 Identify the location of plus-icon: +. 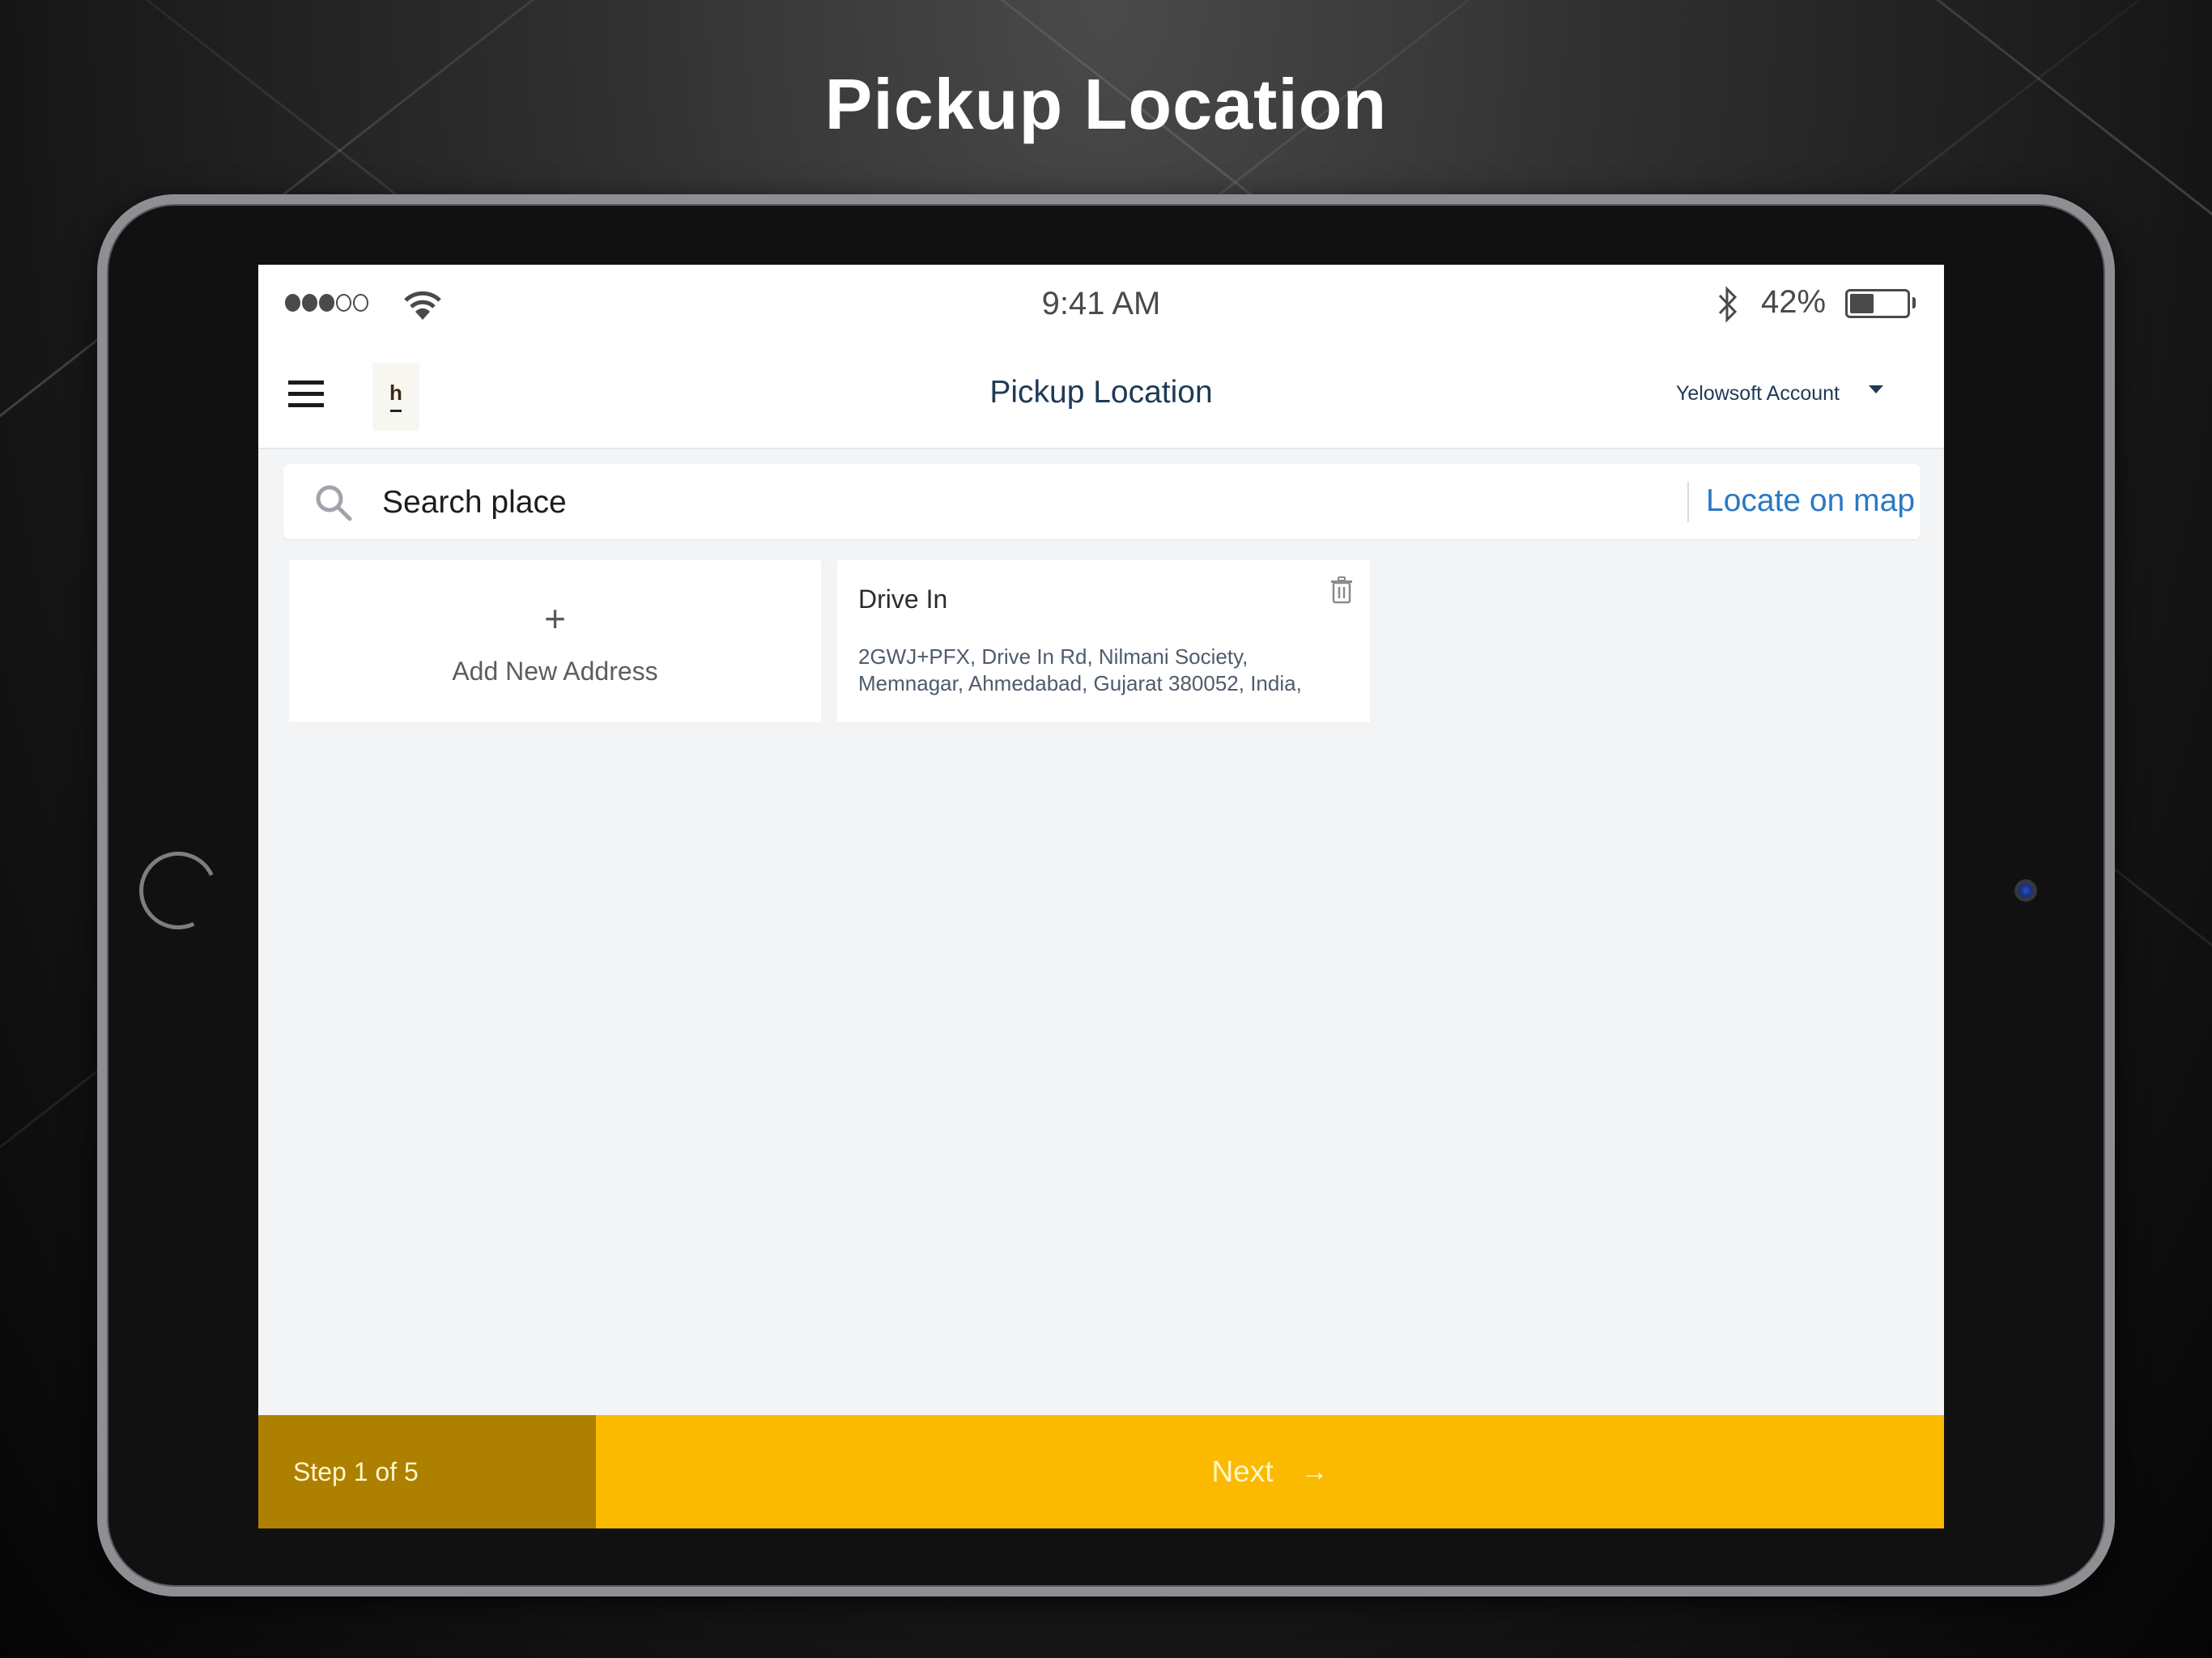
(555, 618).